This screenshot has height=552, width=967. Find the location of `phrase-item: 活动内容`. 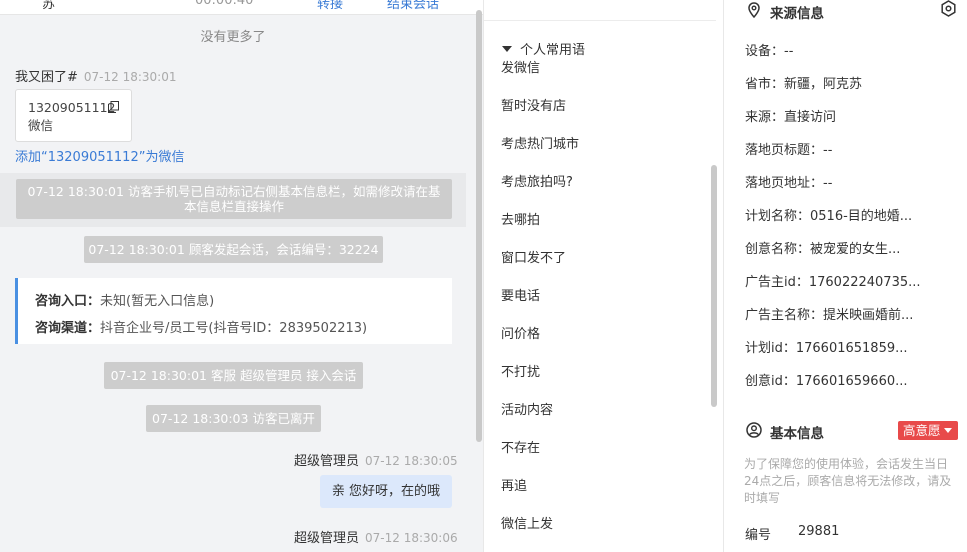

phrase-item: 活动内容 is located at coordinates (527, 408).